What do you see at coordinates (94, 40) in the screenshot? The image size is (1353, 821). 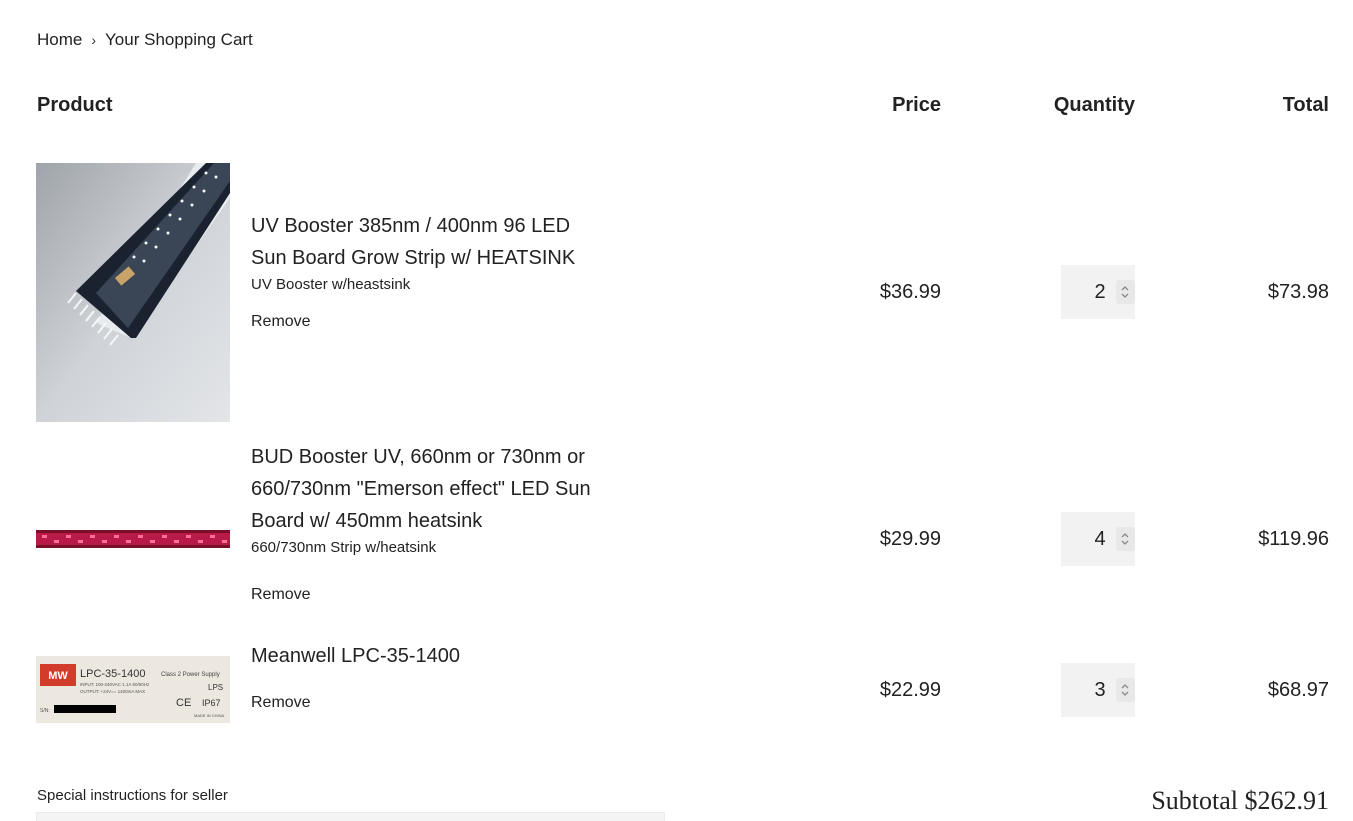 I see `chevron-right-icon: ›` at bounding box center [94, 40].